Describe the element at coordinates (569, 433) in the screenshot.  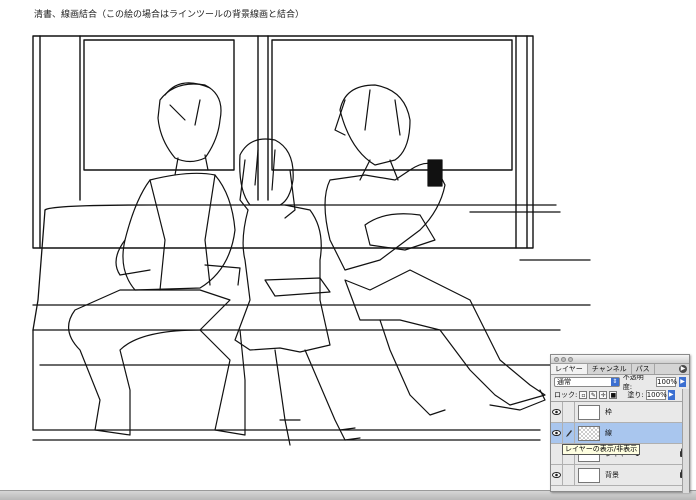
I see `brush-icon` at that location.